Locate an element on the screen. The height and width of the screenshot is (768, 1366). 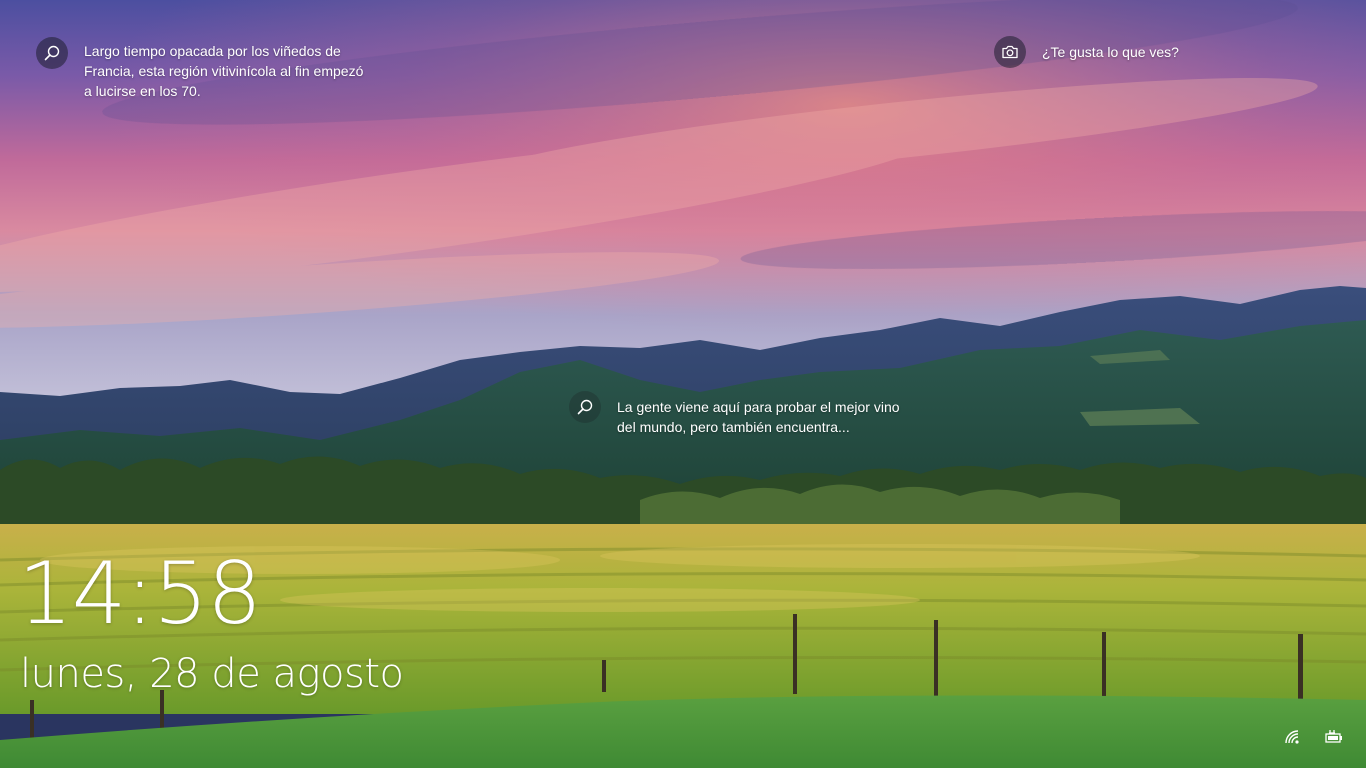
wifi-icon is located at coordinates (1292, 737).